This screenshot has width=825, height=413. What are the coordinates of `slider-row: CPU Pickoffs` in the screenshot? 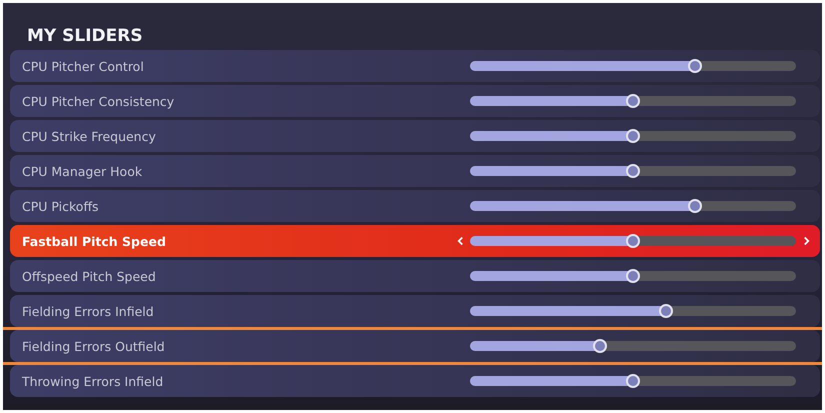 It's located at (415, 206).